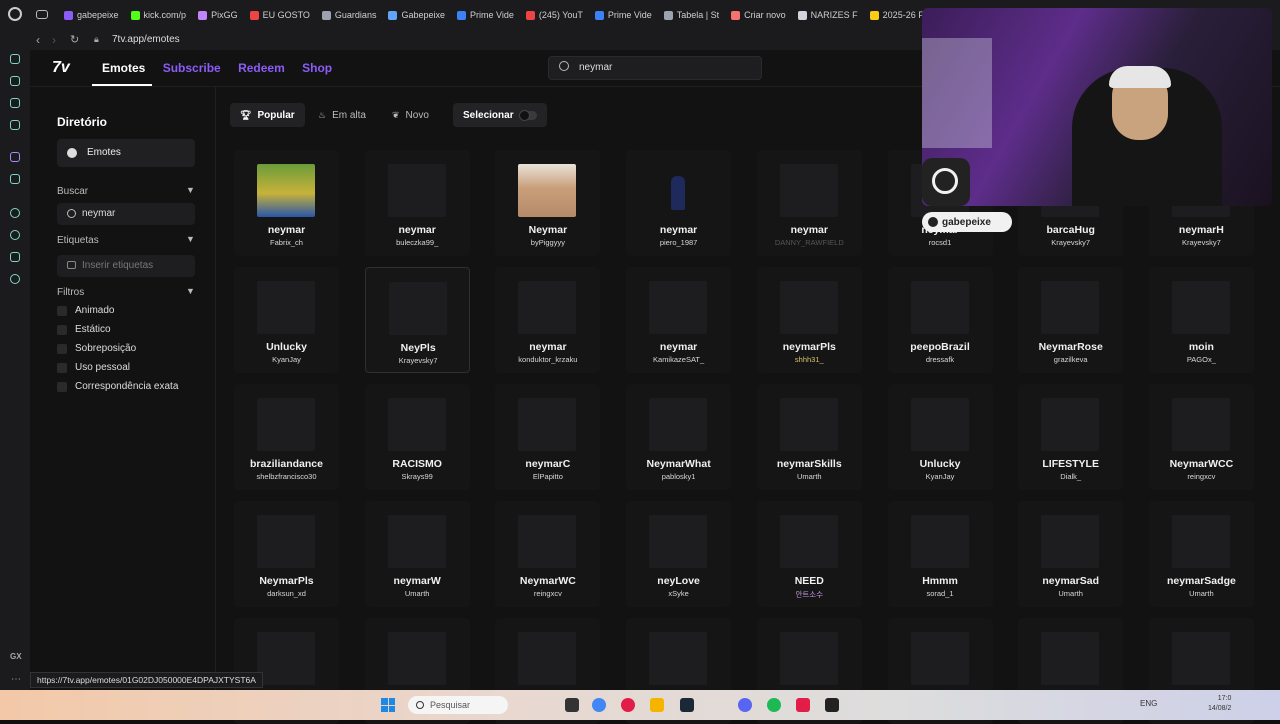 This screenshot has width=1280, height=724. I want to click on browser-tab: EU GOSTO, so click(280, 15).